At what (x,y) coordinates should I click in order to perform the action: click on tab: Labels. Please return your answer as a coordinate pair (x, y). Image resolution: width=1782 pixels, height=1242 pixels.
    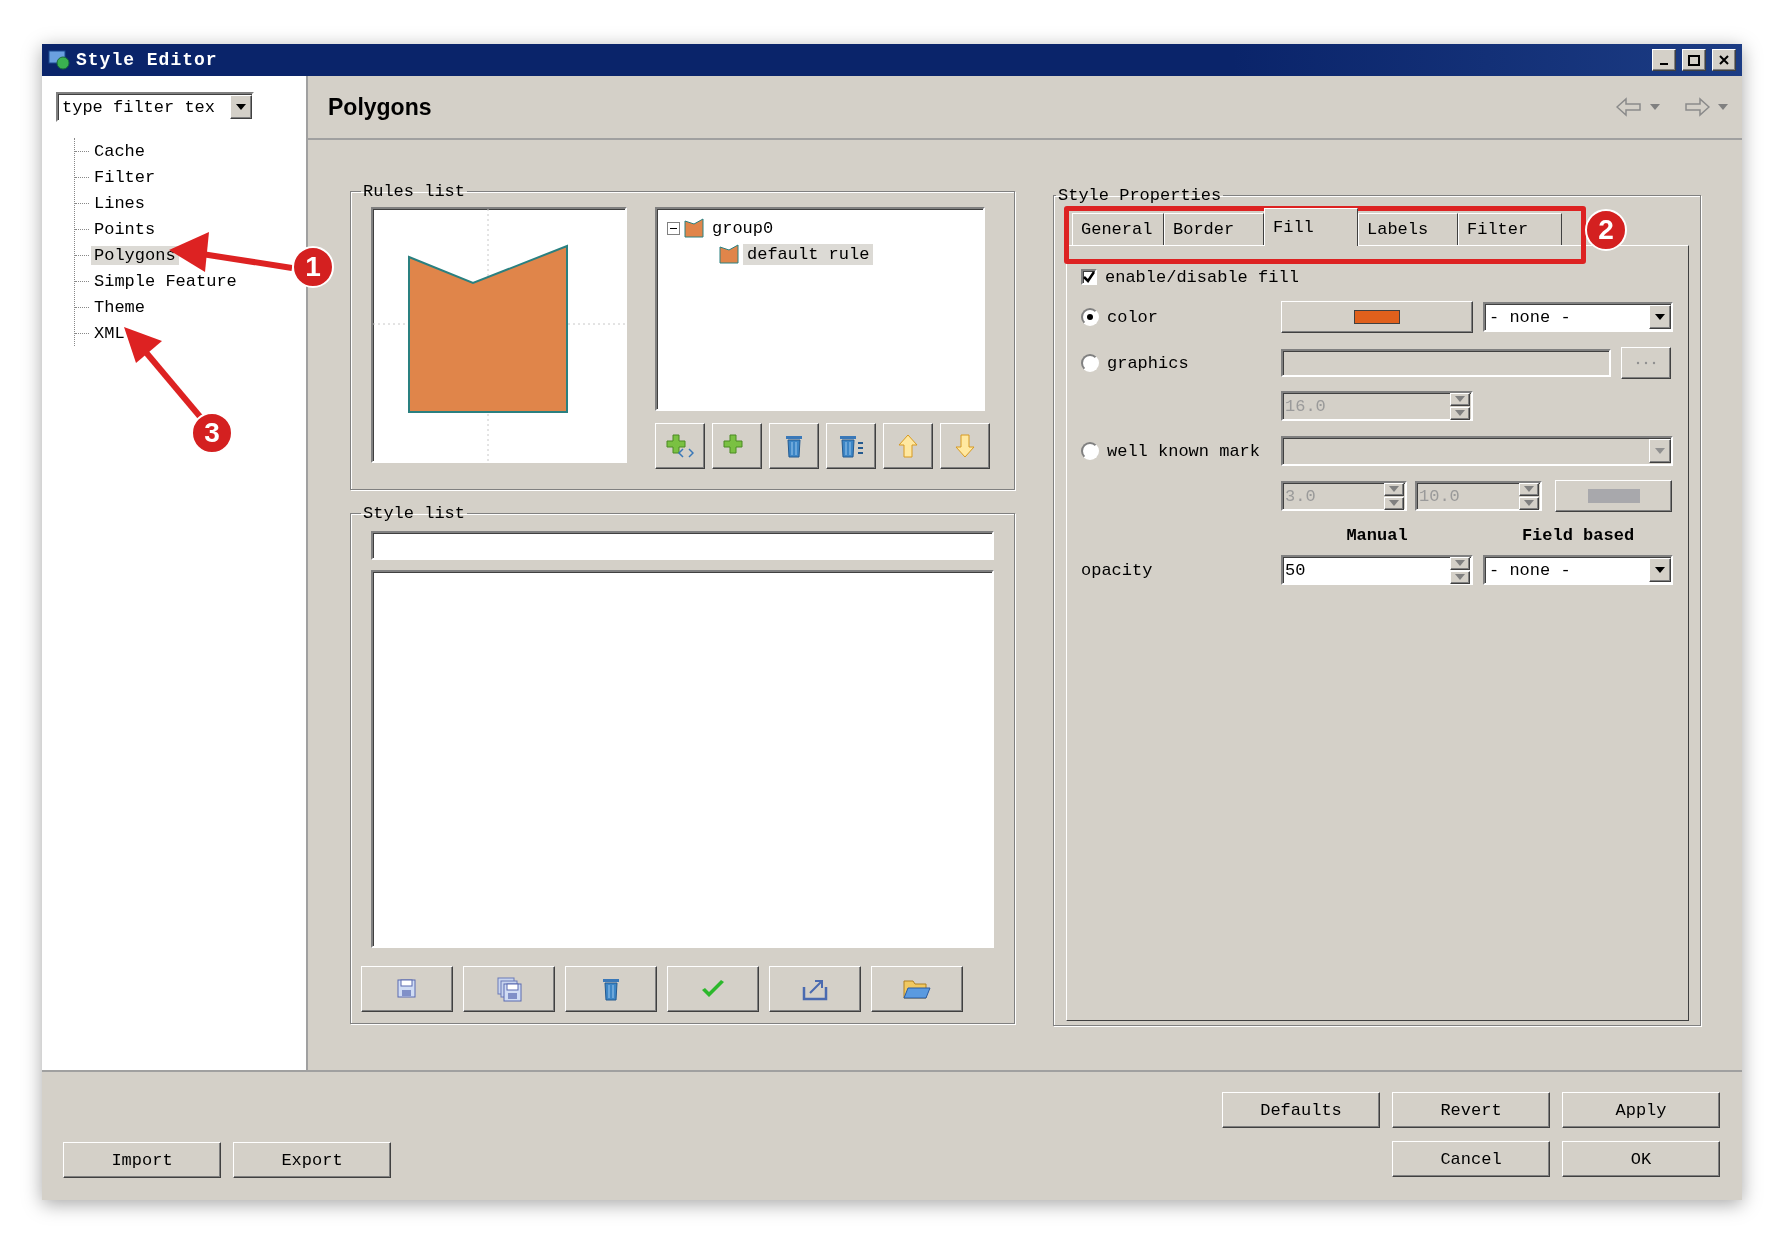
    Looking at the image, I should click on (1408, 229).